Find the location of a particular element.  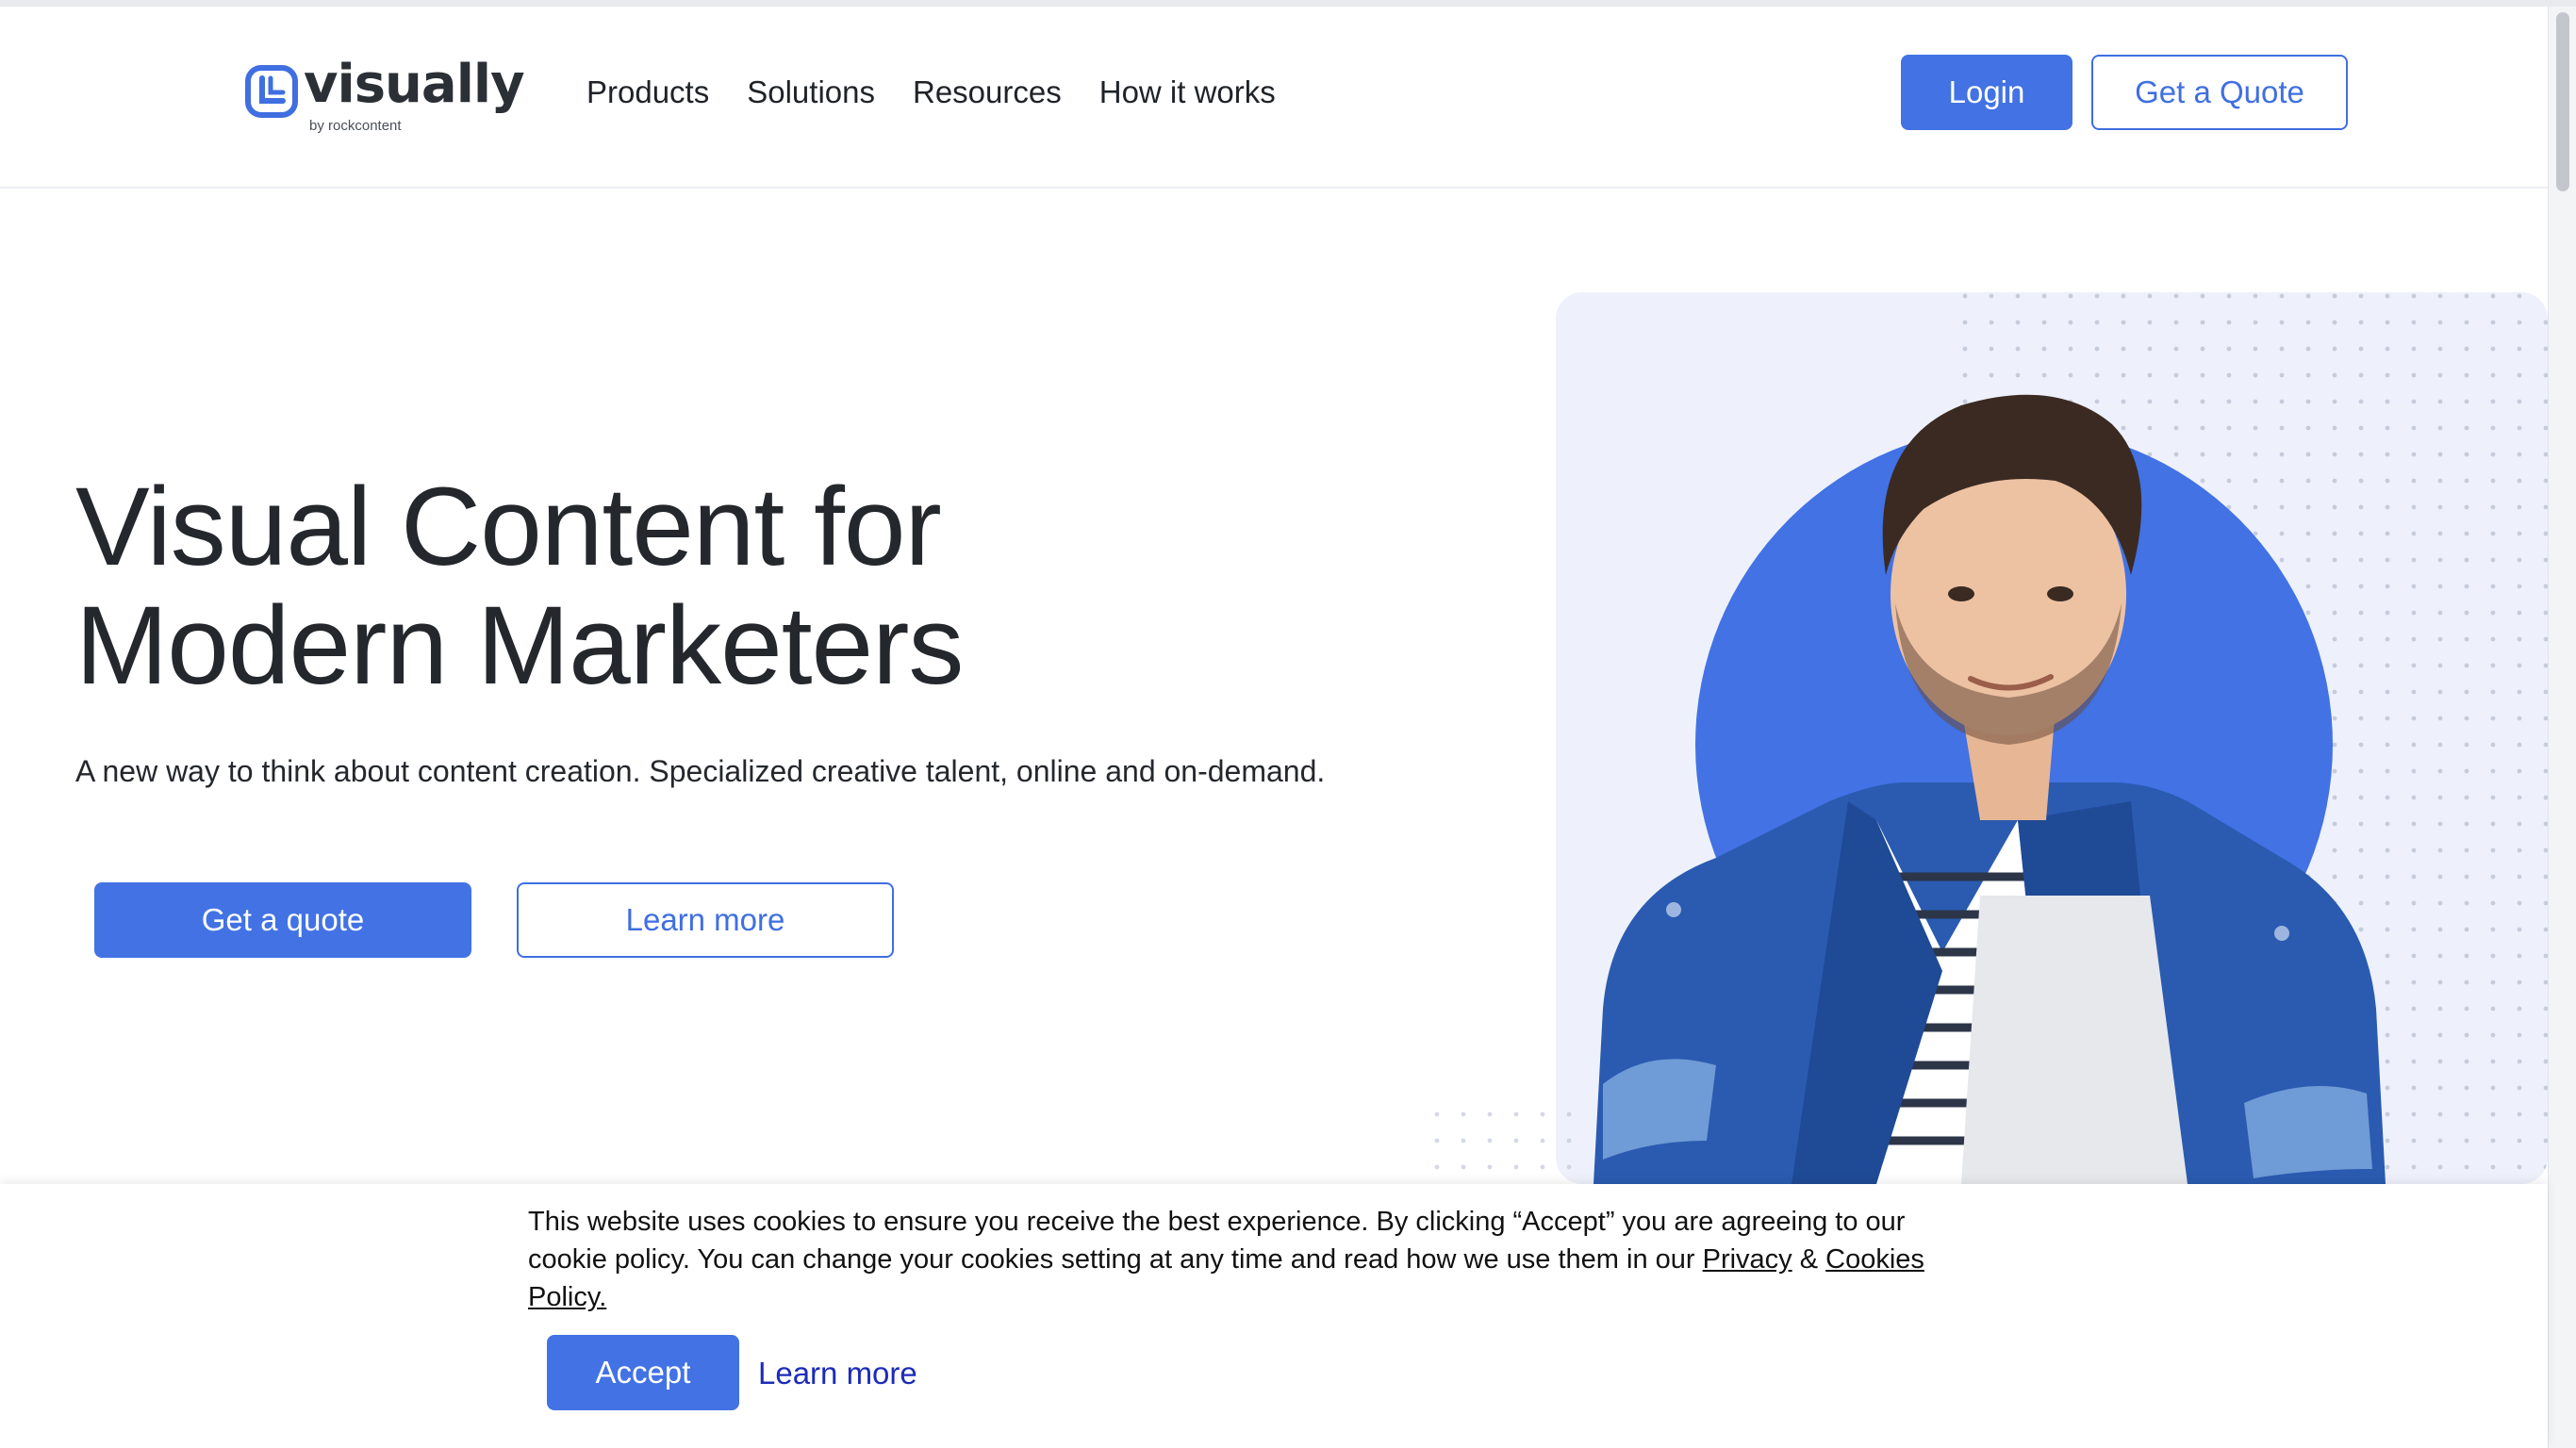

accept-cookies-button: Accept is located at coordinates (643, 1372).